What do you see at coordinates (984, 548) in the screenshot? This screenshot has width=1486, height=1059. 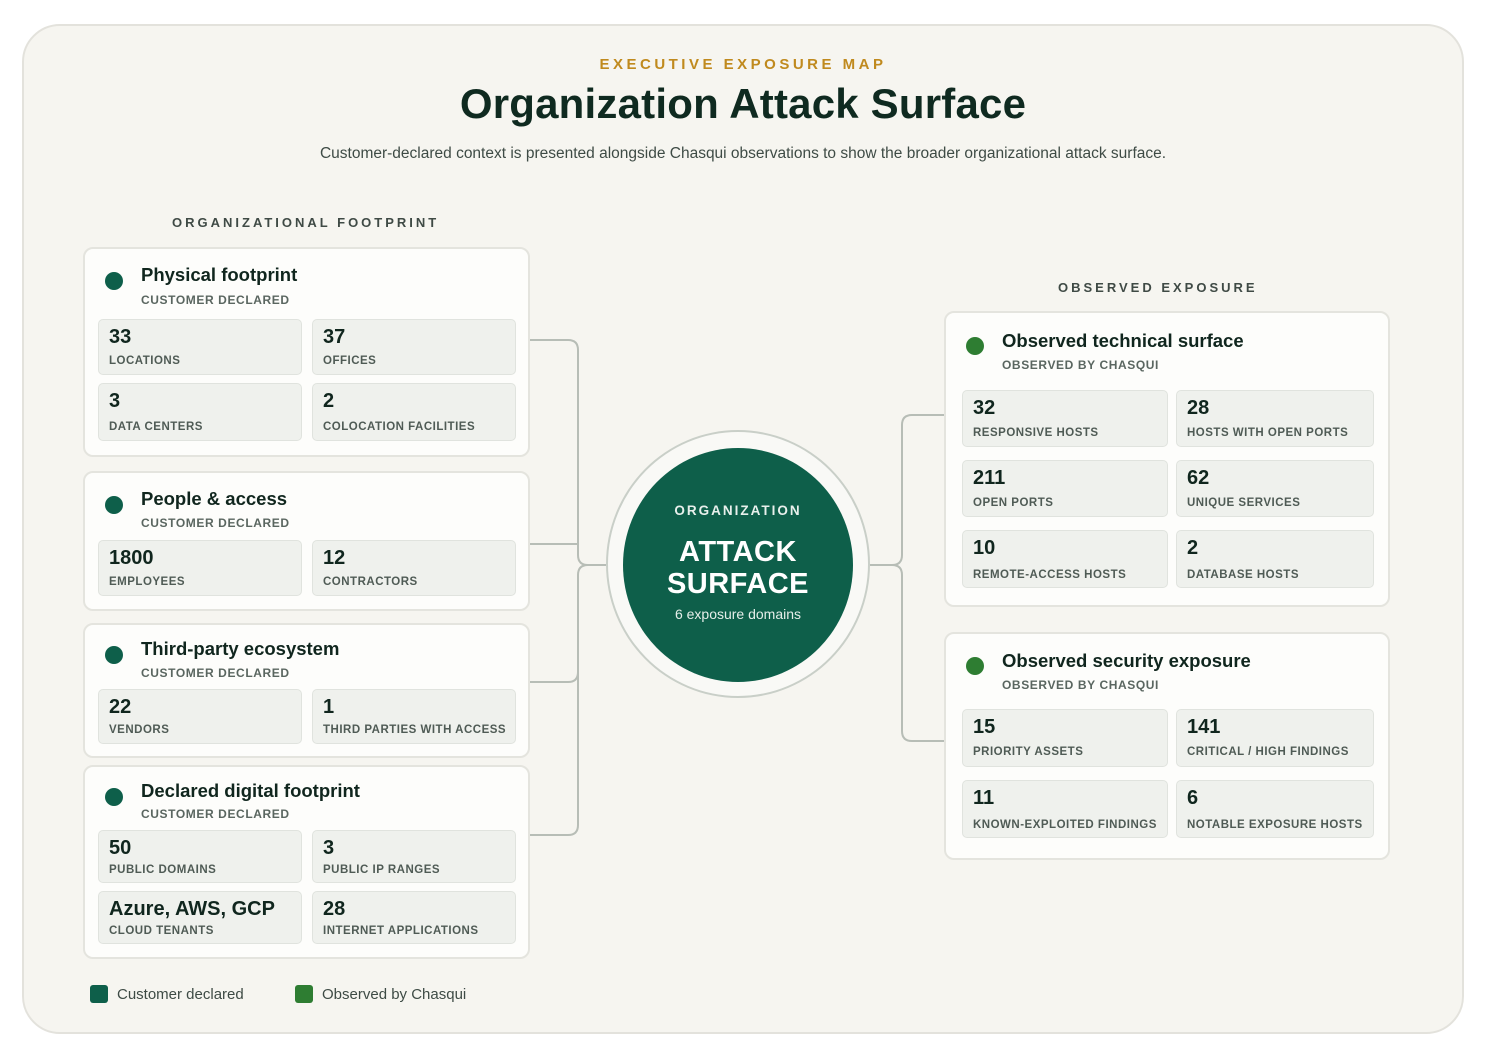 I see `stat-value: 10` at bounding box center [984, 548].